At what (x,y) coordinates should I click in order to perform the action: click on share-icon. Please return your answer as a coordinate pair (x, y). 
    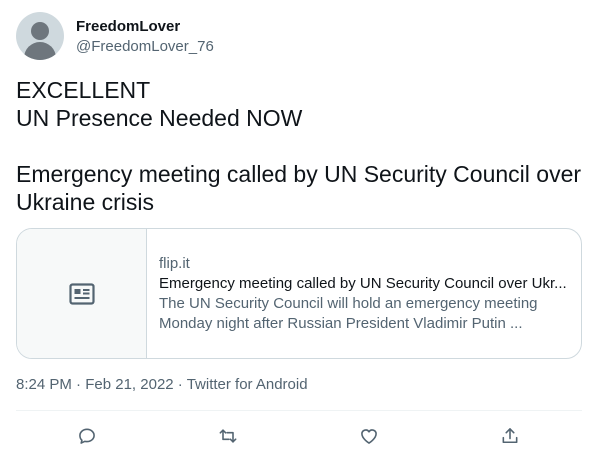
    Looking at the image, I should click on (510, 436).